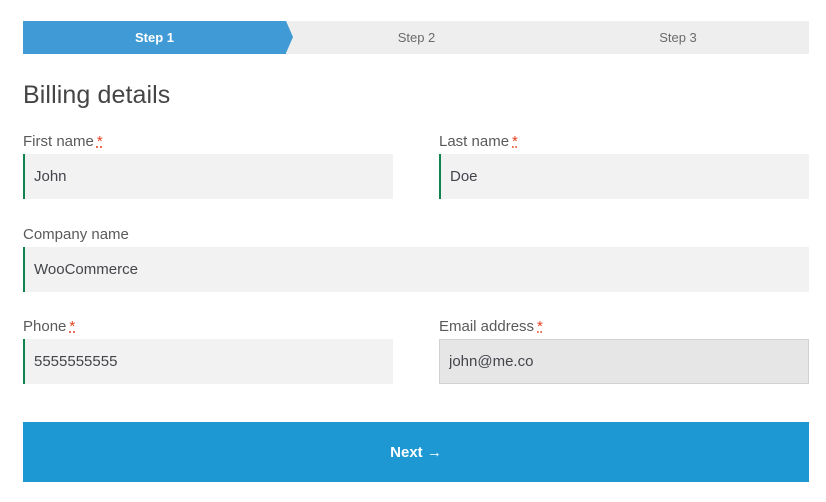  What do you see at coordinates (208, 142) in the screenshot?
I see `first-name-label: First name *` at bounding box center [208, 142].